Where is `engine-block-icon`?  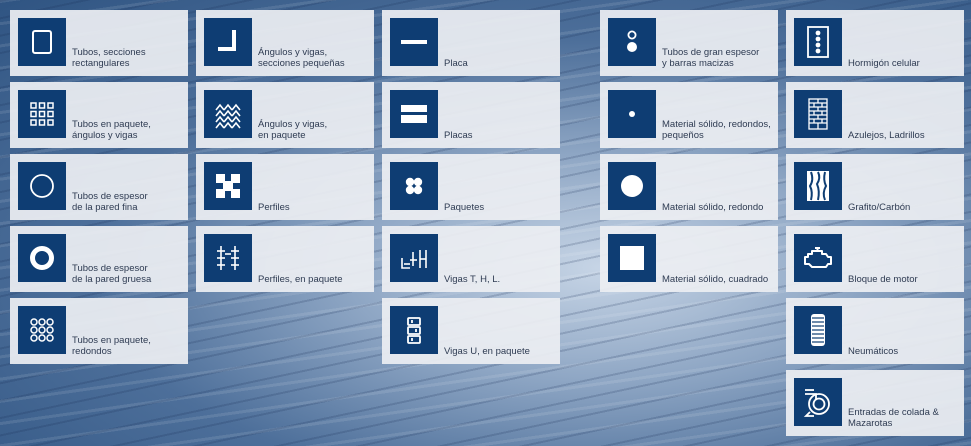 engine-block-icon is located at coordinates (818, 258).